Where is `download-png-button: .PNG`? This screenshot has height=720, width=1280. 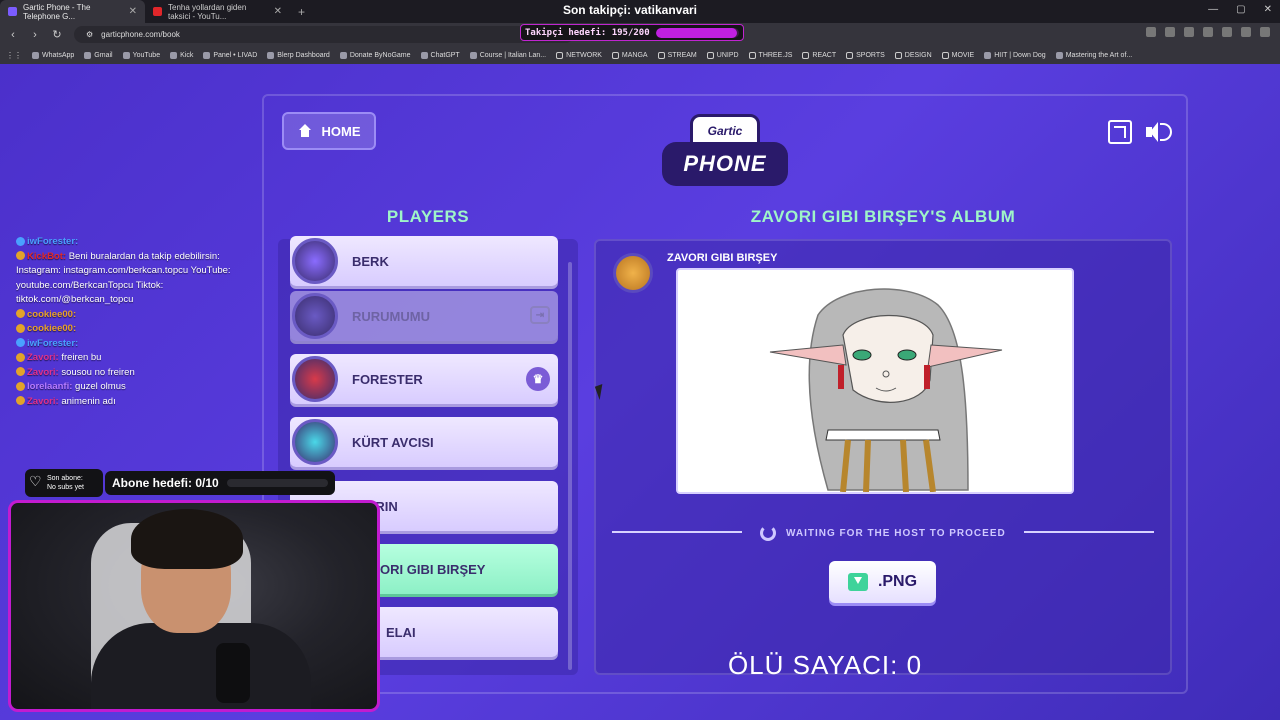
download-png-button: .PNG is located at coordinates (882, 582).